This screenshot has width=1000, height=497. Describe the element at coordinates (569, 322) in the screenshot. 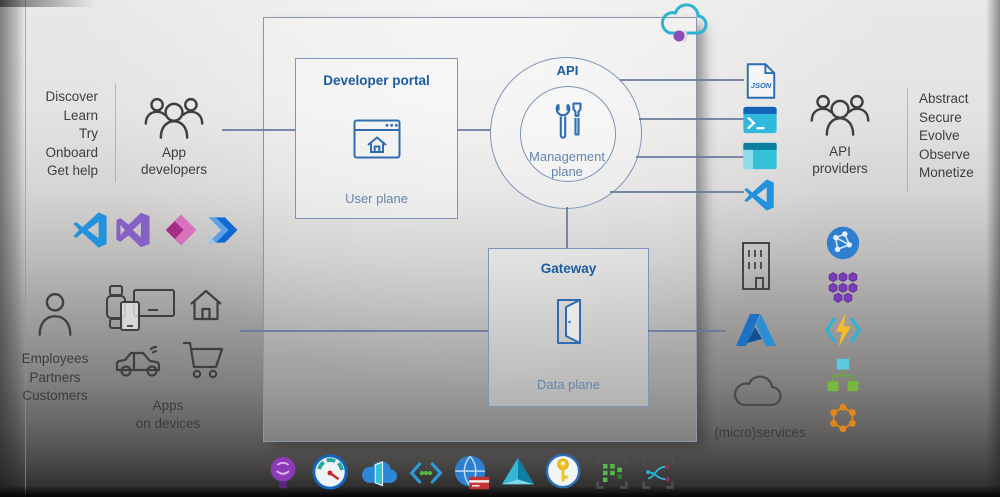

I see `door-icon` at that location.